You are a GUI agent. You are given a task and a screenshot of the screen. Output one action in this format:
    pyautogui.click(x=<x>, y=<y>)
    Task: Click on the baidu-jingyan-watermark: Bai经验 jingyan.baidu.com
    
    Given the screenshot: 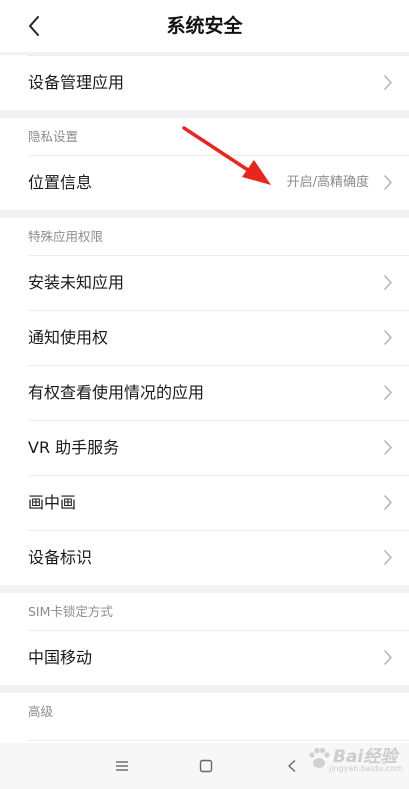 What is the action you would take?
    pyautogui.click(x=353, y=760)
    